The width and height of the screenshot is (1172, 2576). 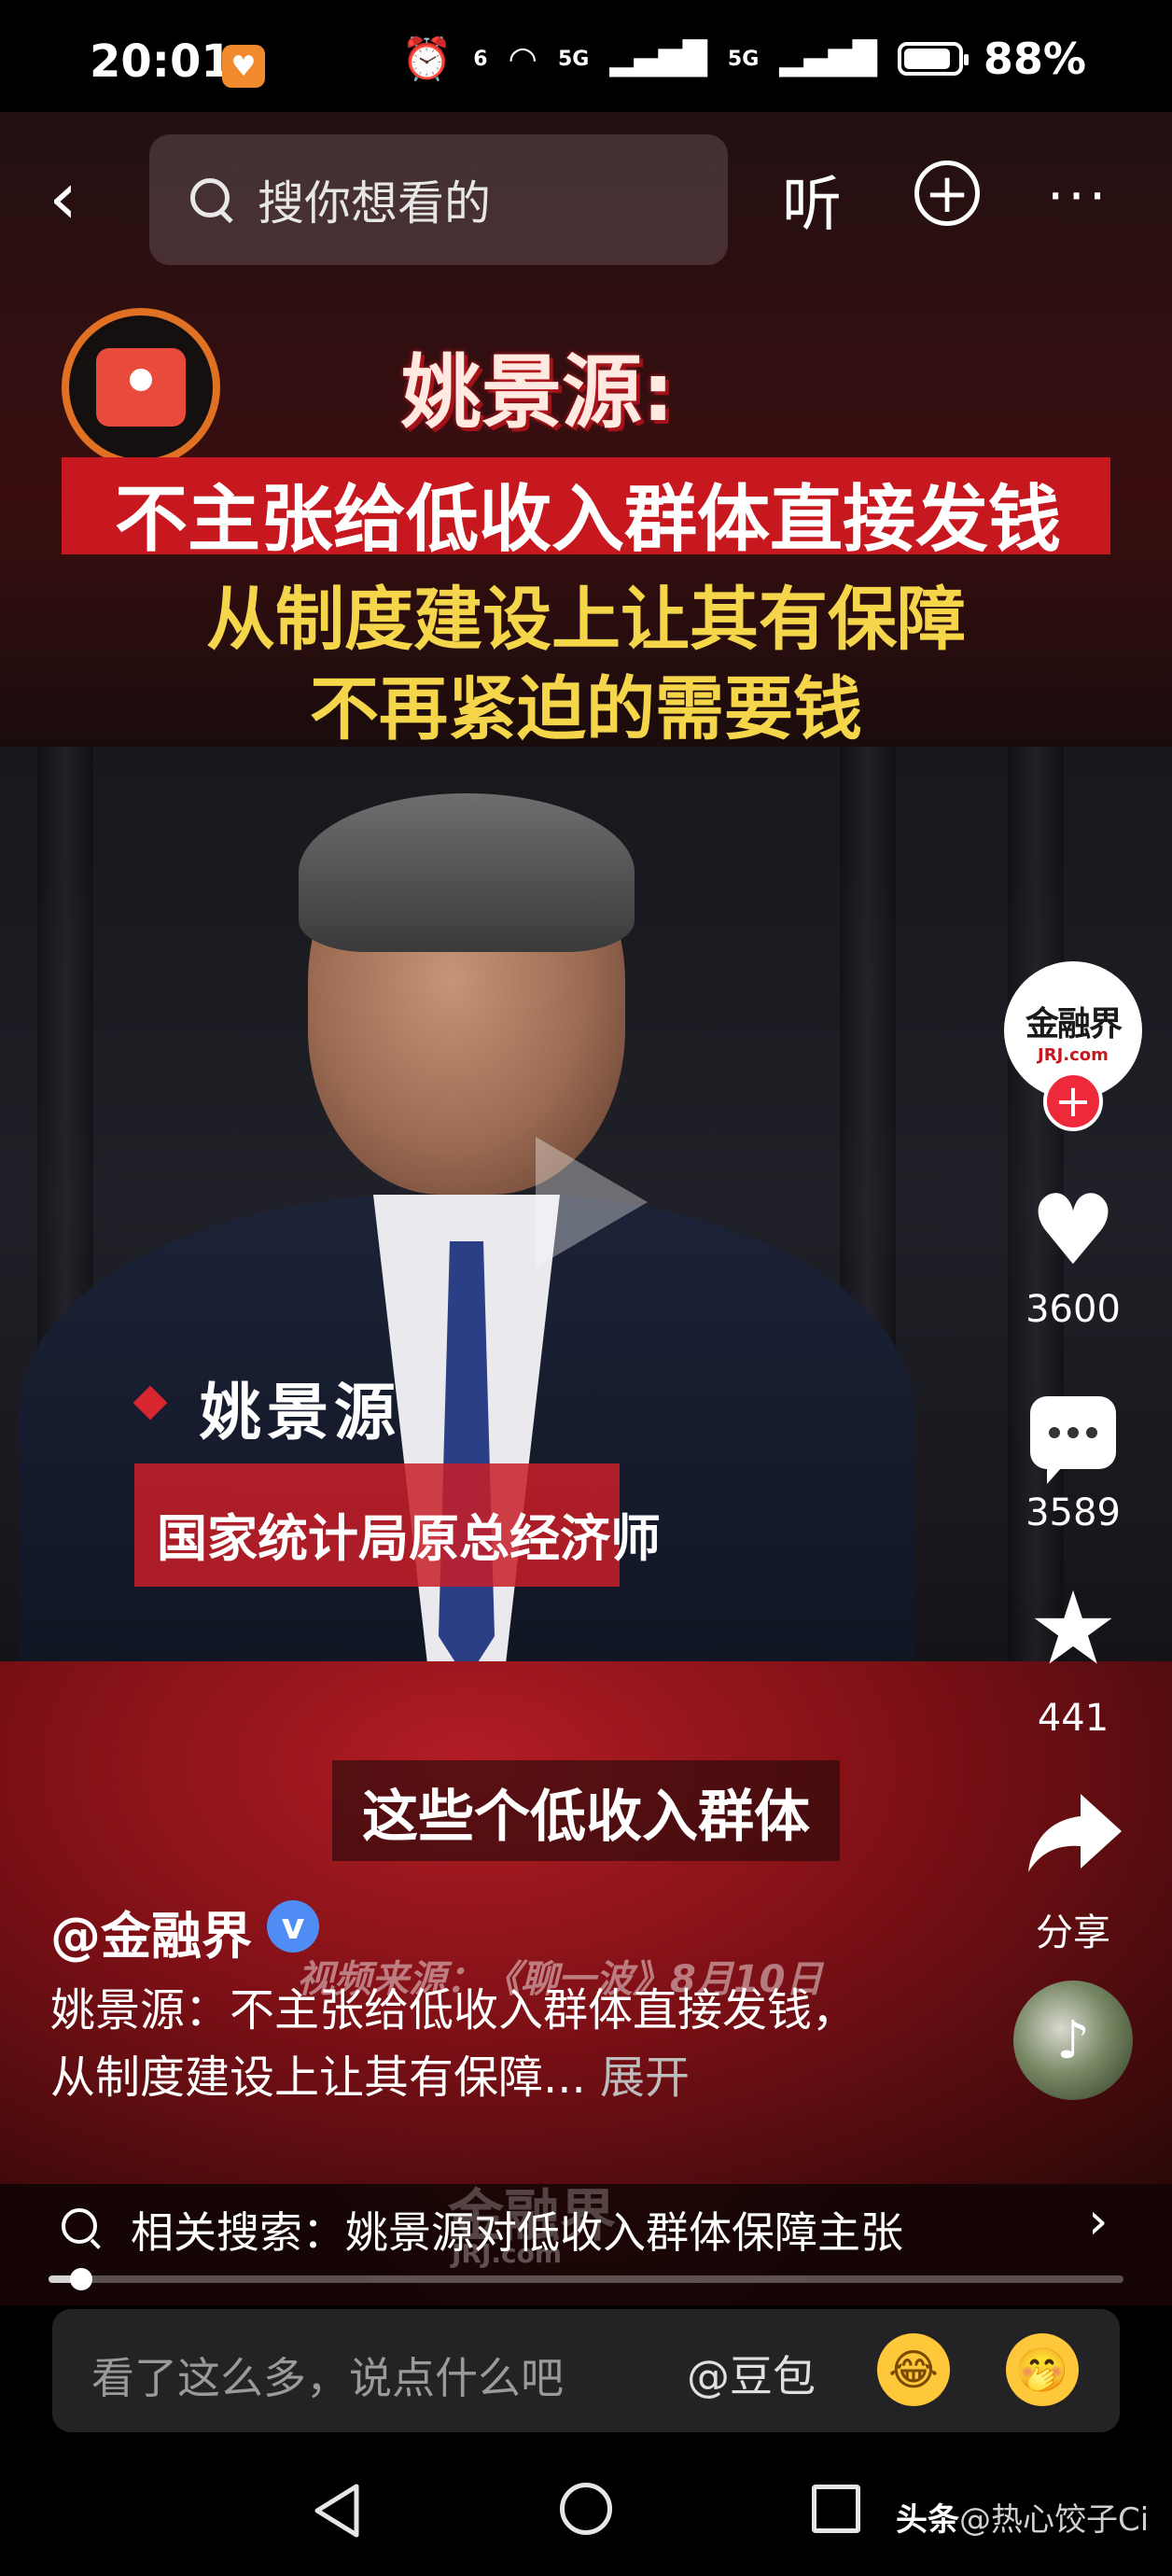 I want to click on signal-label-2: 5G, so click(x=743, y=59).